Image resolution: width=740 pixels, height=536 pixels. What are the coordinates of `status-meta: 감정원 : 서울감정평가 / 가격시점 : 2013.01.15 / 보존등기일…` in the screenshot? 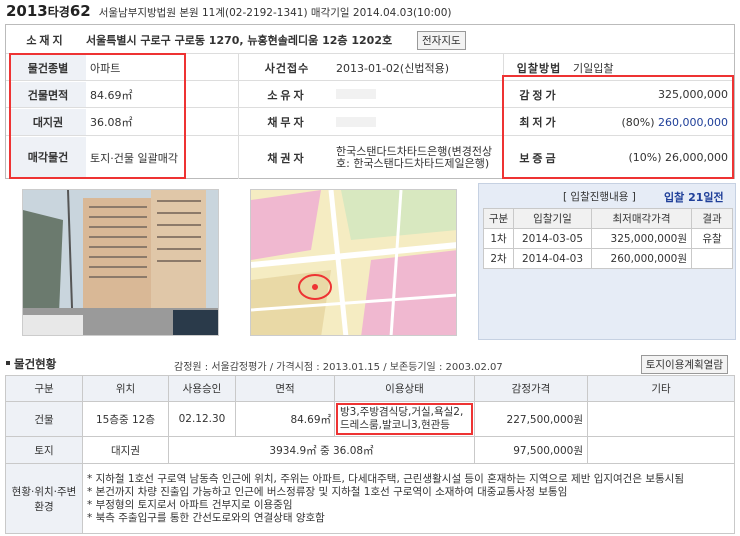 It's located at (338, 367).